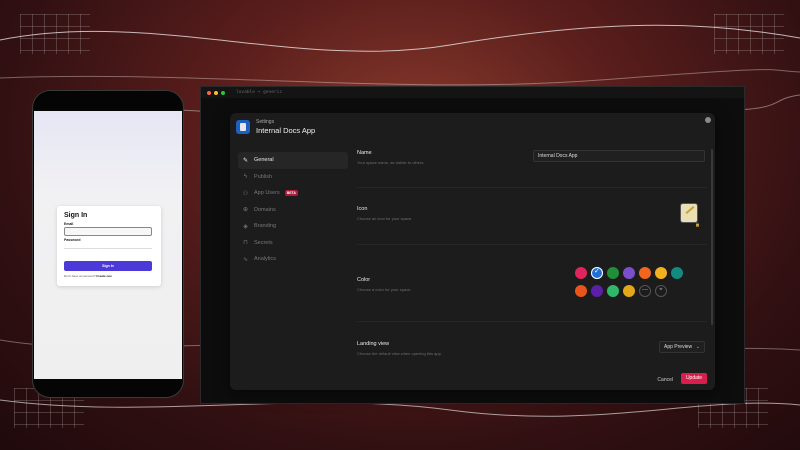 This screenshot has height=450, width=800. Describe the element at coordinates (385, 218) in the screenshot. I see `icon-description: Choose an icon for your space.` at that location.